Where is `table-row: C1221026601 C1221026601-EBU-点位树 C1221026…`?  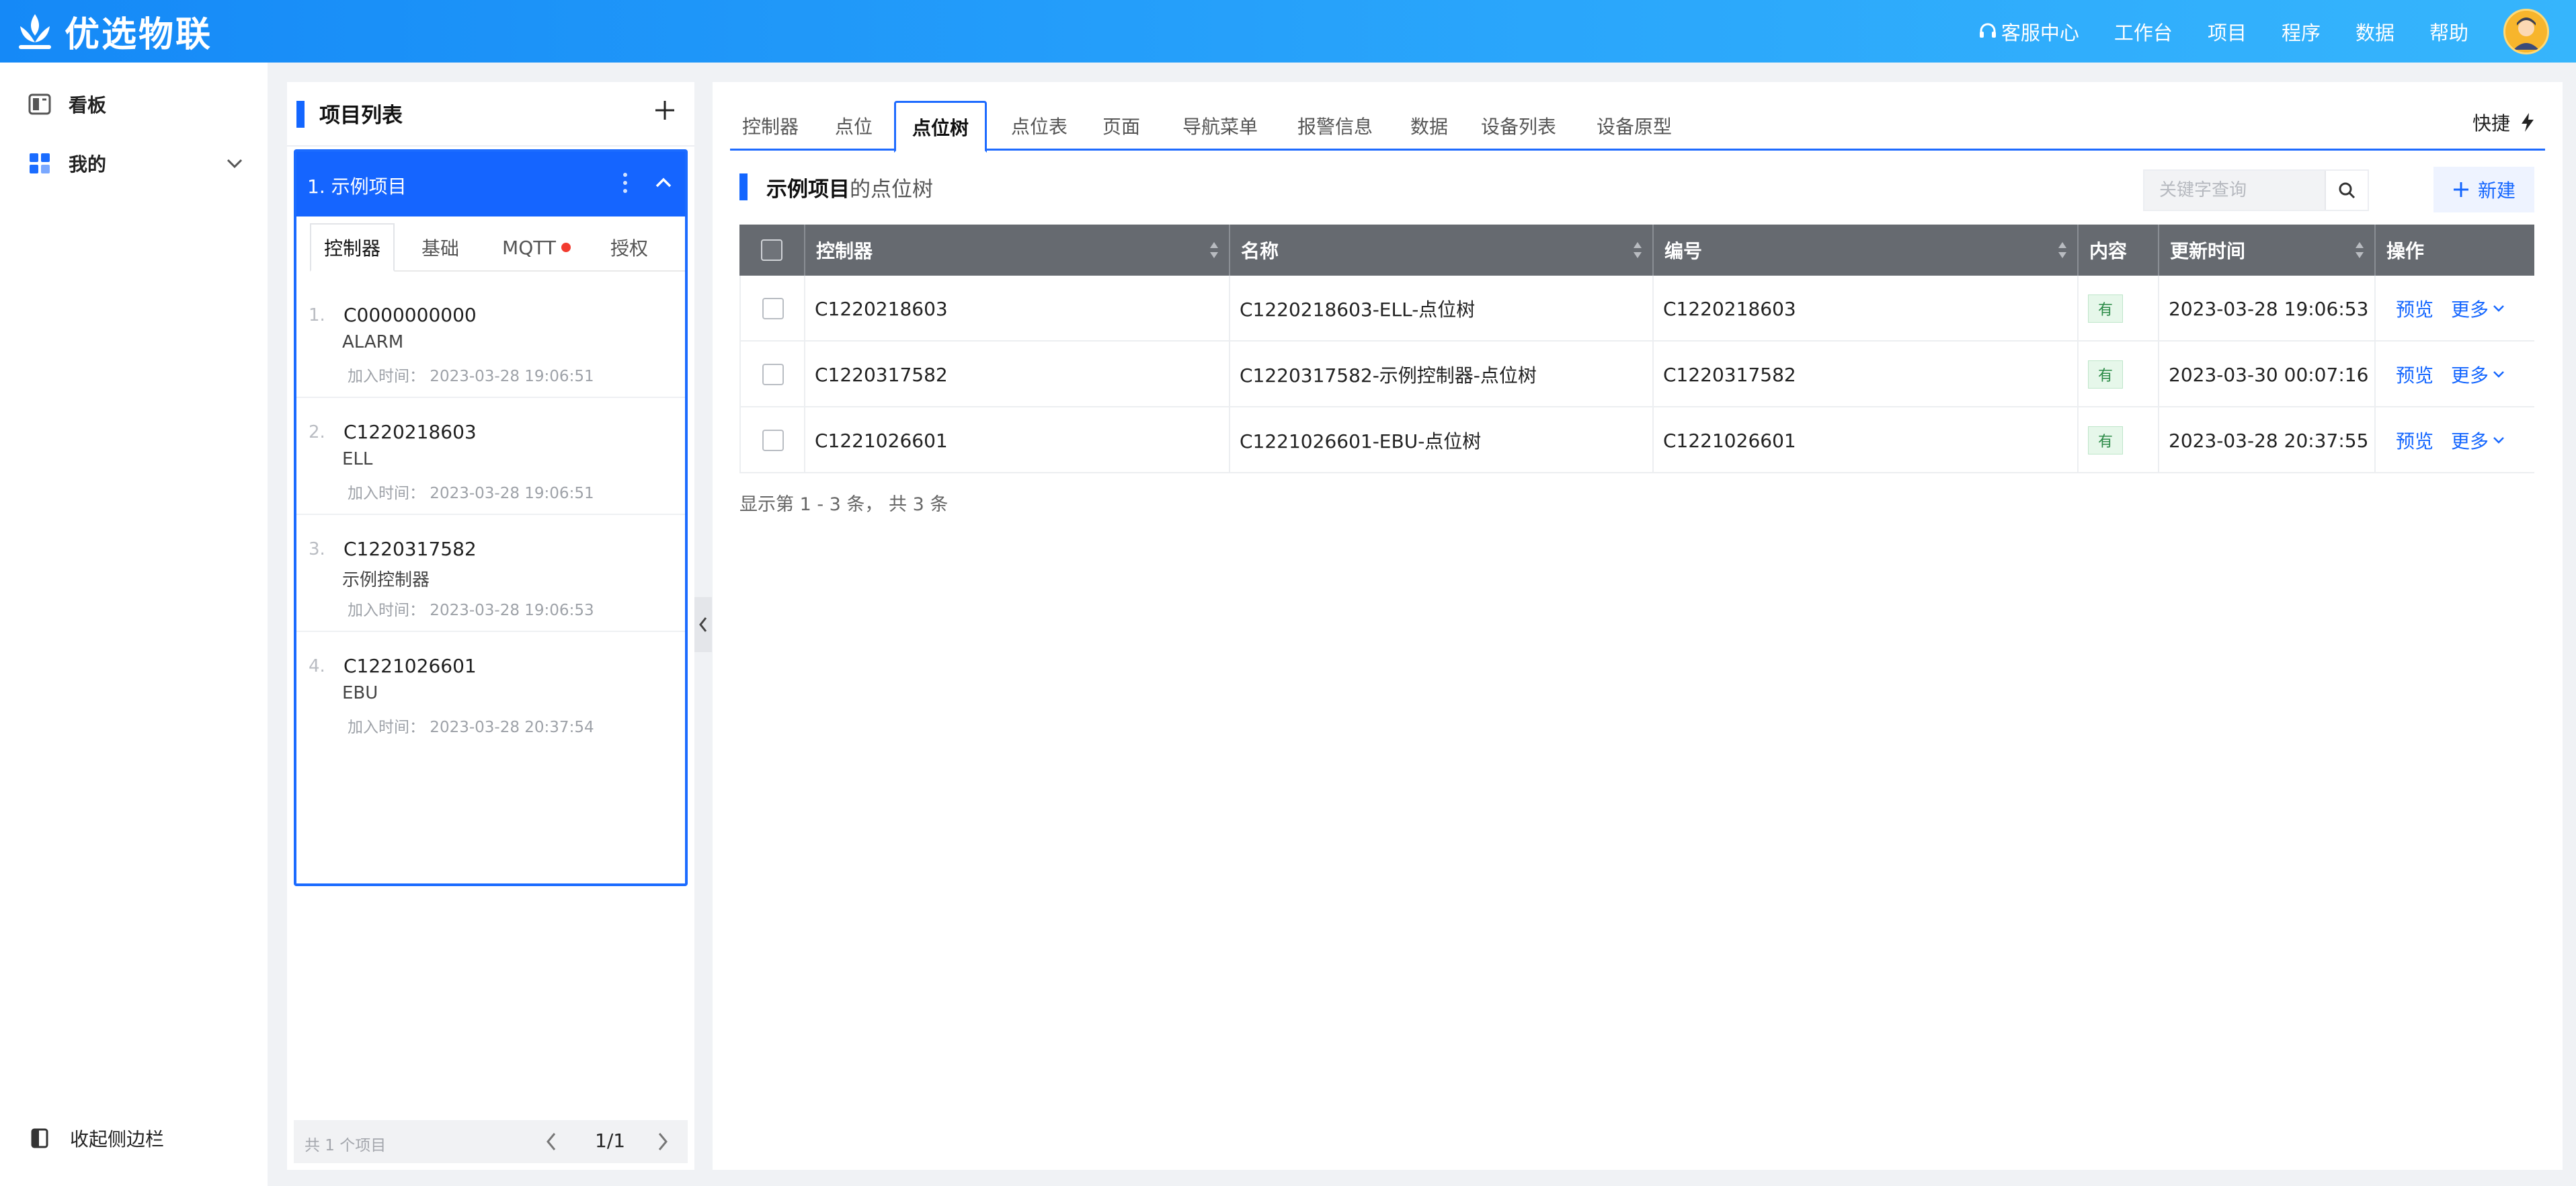 table-row: C1221026601 C1221026601-EBU-点位树 C1221026… is located at coordinates (1636, 440).